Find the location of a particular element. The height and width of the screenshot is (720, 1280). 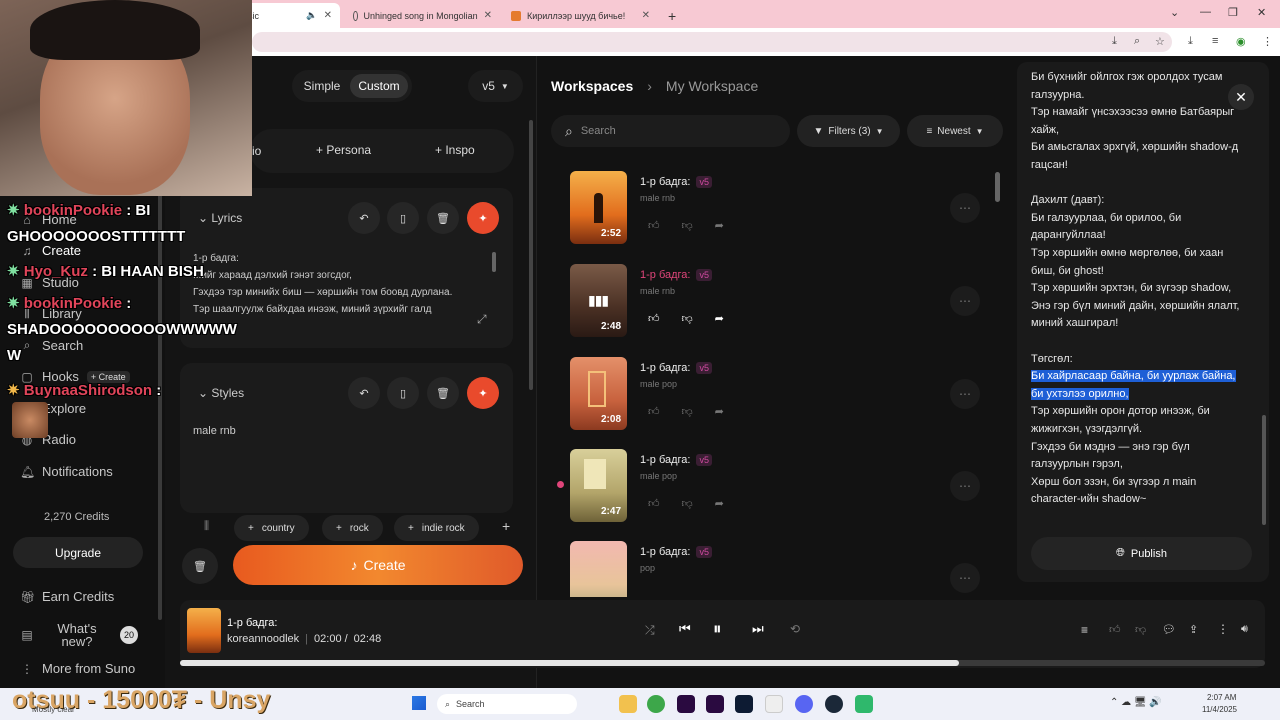

profile-icon: ◉ is located at coordinates (1241, 41).